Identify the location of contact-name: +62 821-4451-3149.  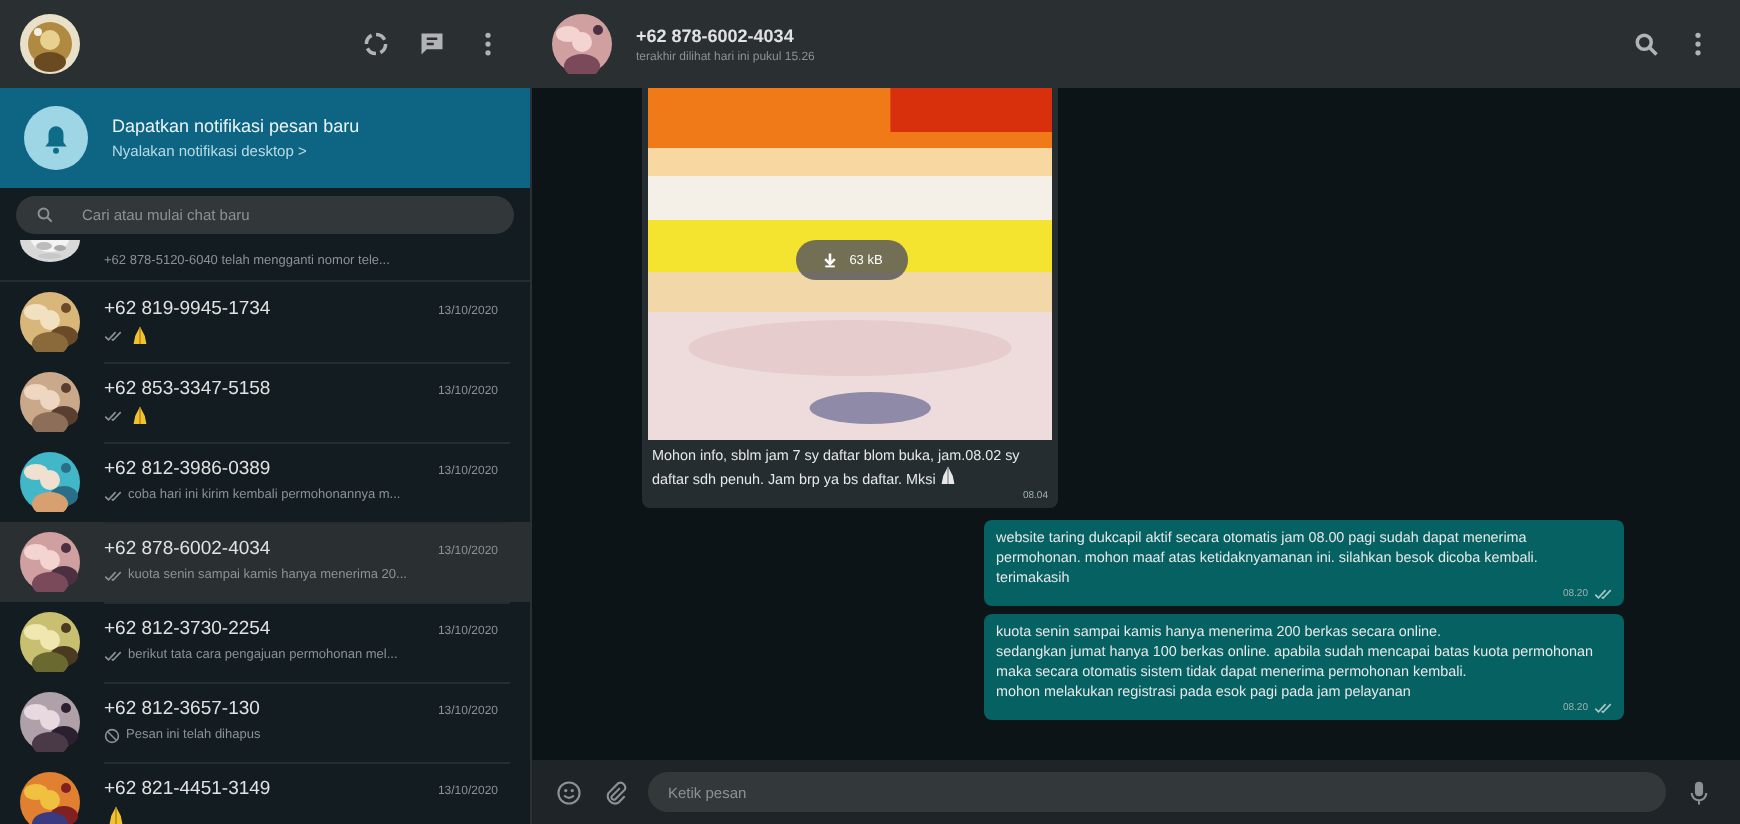
(187, 788).